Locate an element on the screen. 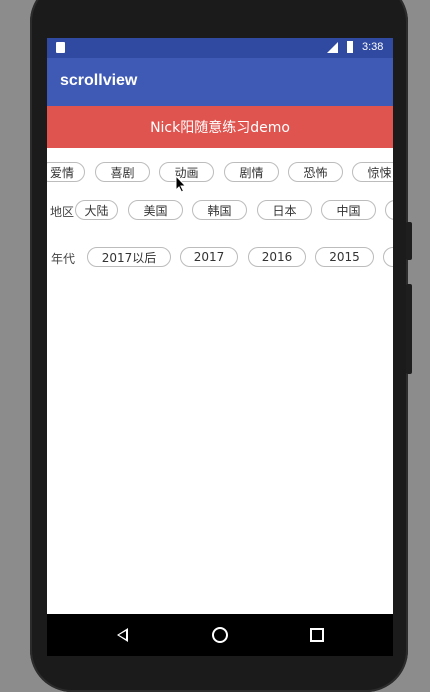 The height and width of the screenshot is (692, 430). chip-label: 喜剧 is located at coordinates (122, 172).